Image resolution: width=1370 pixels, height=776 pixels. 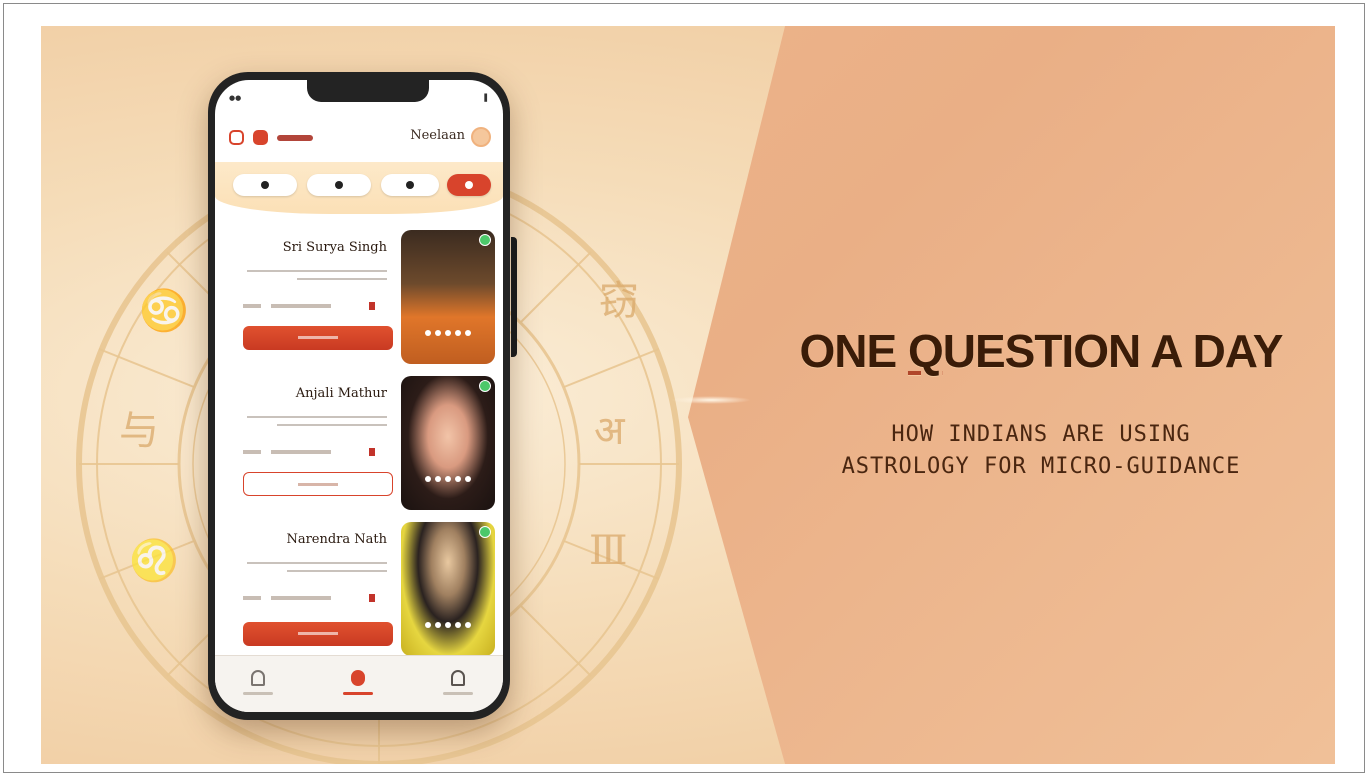 I want to click on status-bar-right: ▐, so click(x=484, y=98).